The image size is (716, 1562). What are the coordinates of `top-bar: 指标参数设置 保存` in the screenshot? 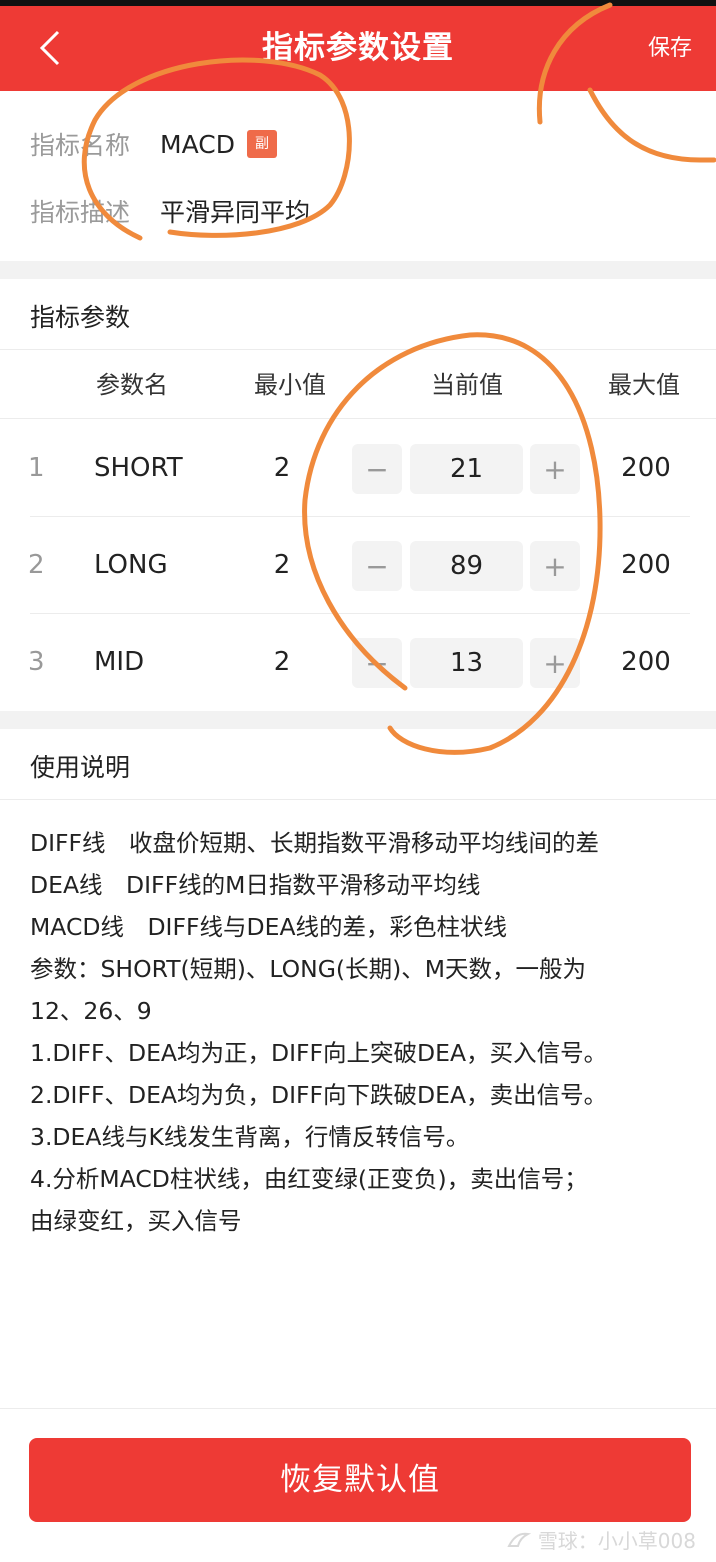 It's located at (358, 48).